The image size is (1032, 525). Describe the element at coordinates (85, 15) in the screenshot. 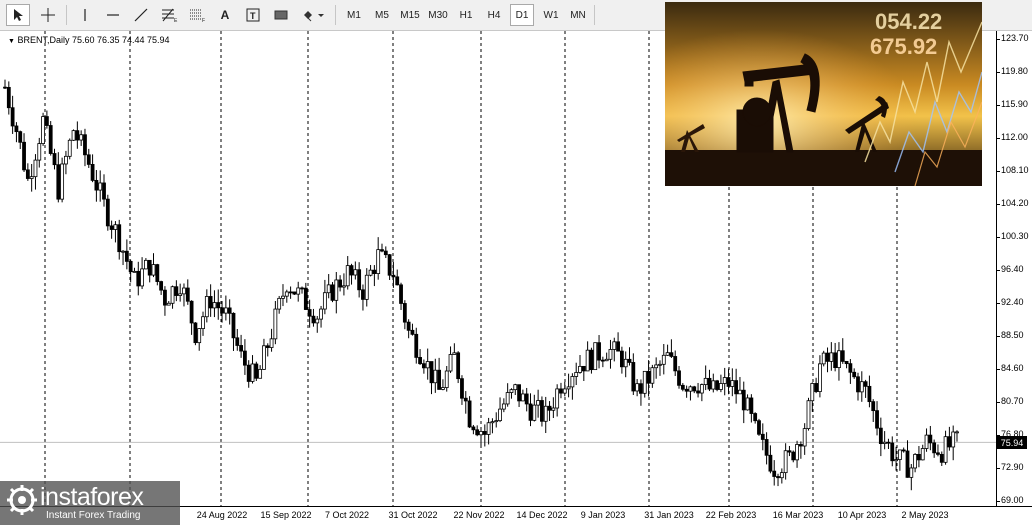

I see `vertical-line-icon` at that location.